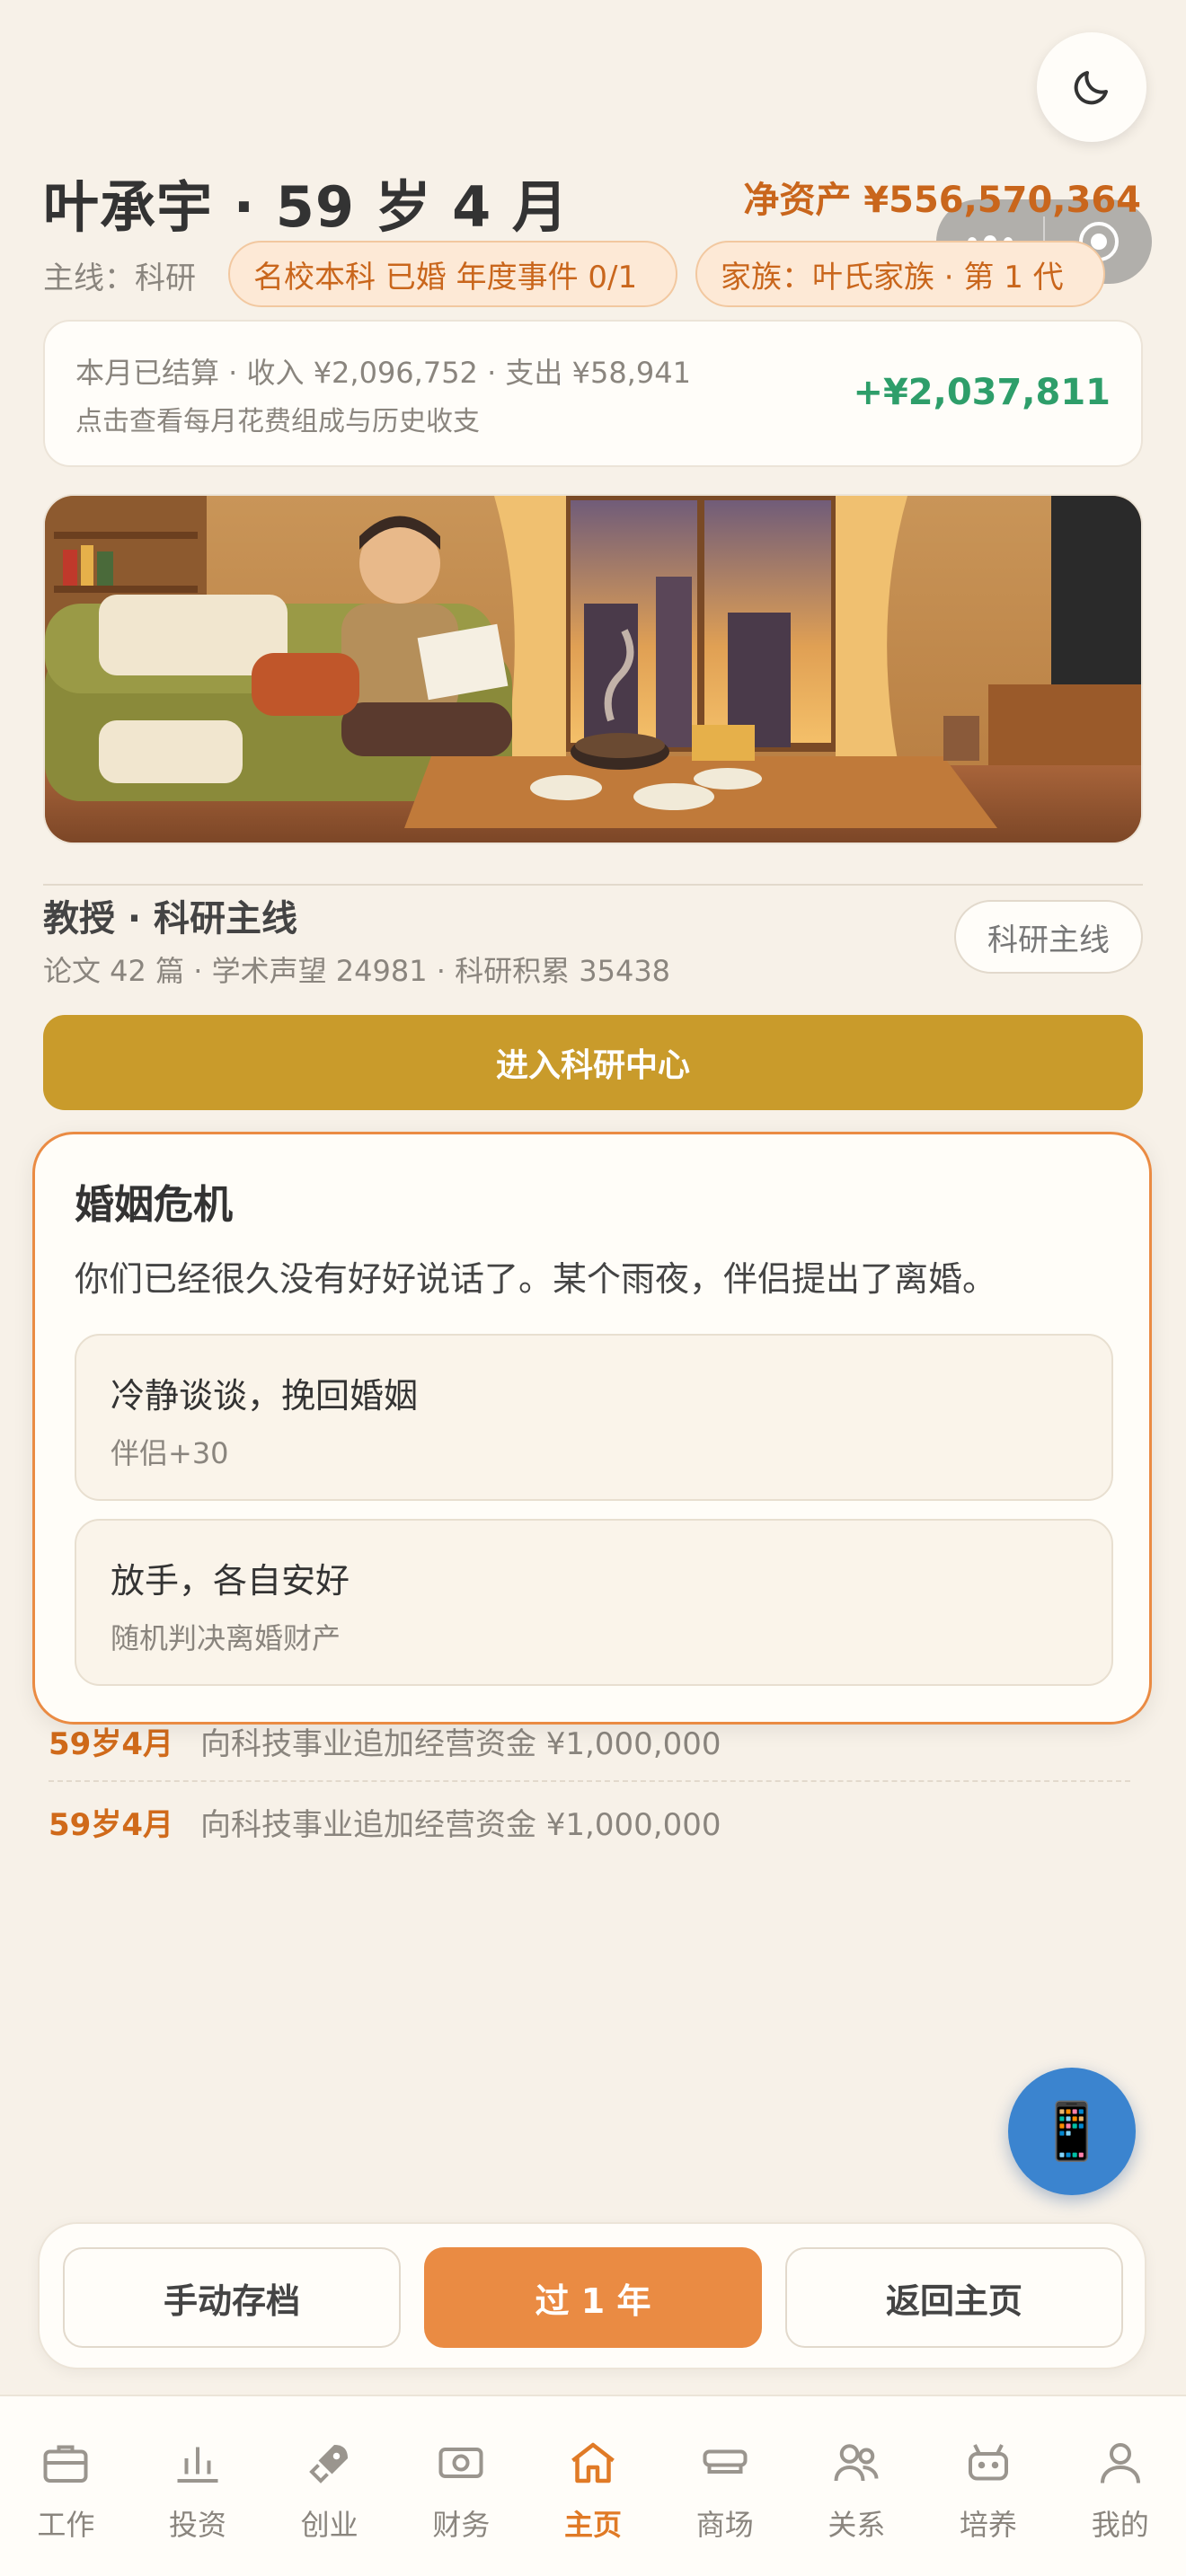  What do you see at coordinates (536, 1279) in the screenshot?
I see `event-description: 你们已经很久没有好好说话了。某个雨夜，伴侣提出了离婚。` at bounding box center [536, 1279].